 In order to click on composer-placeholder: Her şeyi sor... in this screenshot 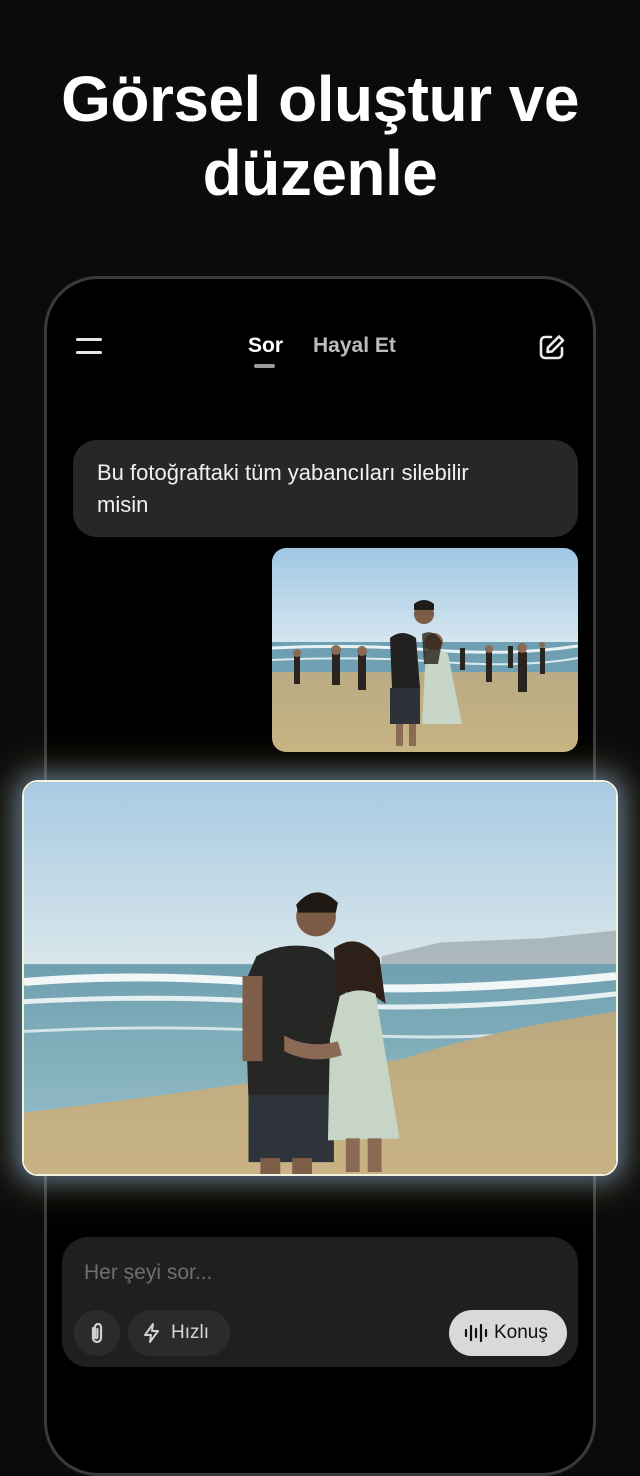, I will do `click(148, 1273)`.